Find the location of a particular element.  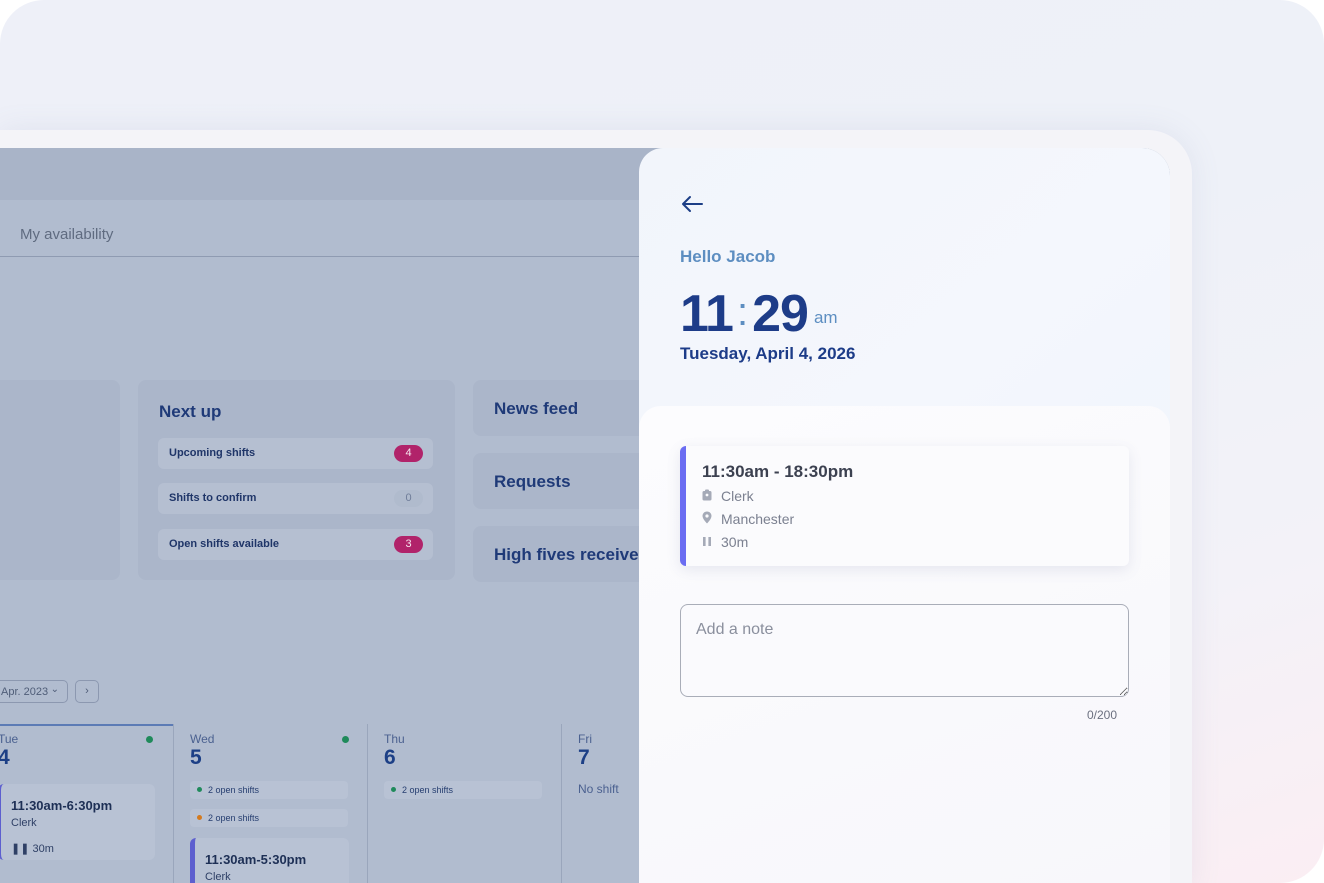

badge-icon is located at coordinates (709, 496).